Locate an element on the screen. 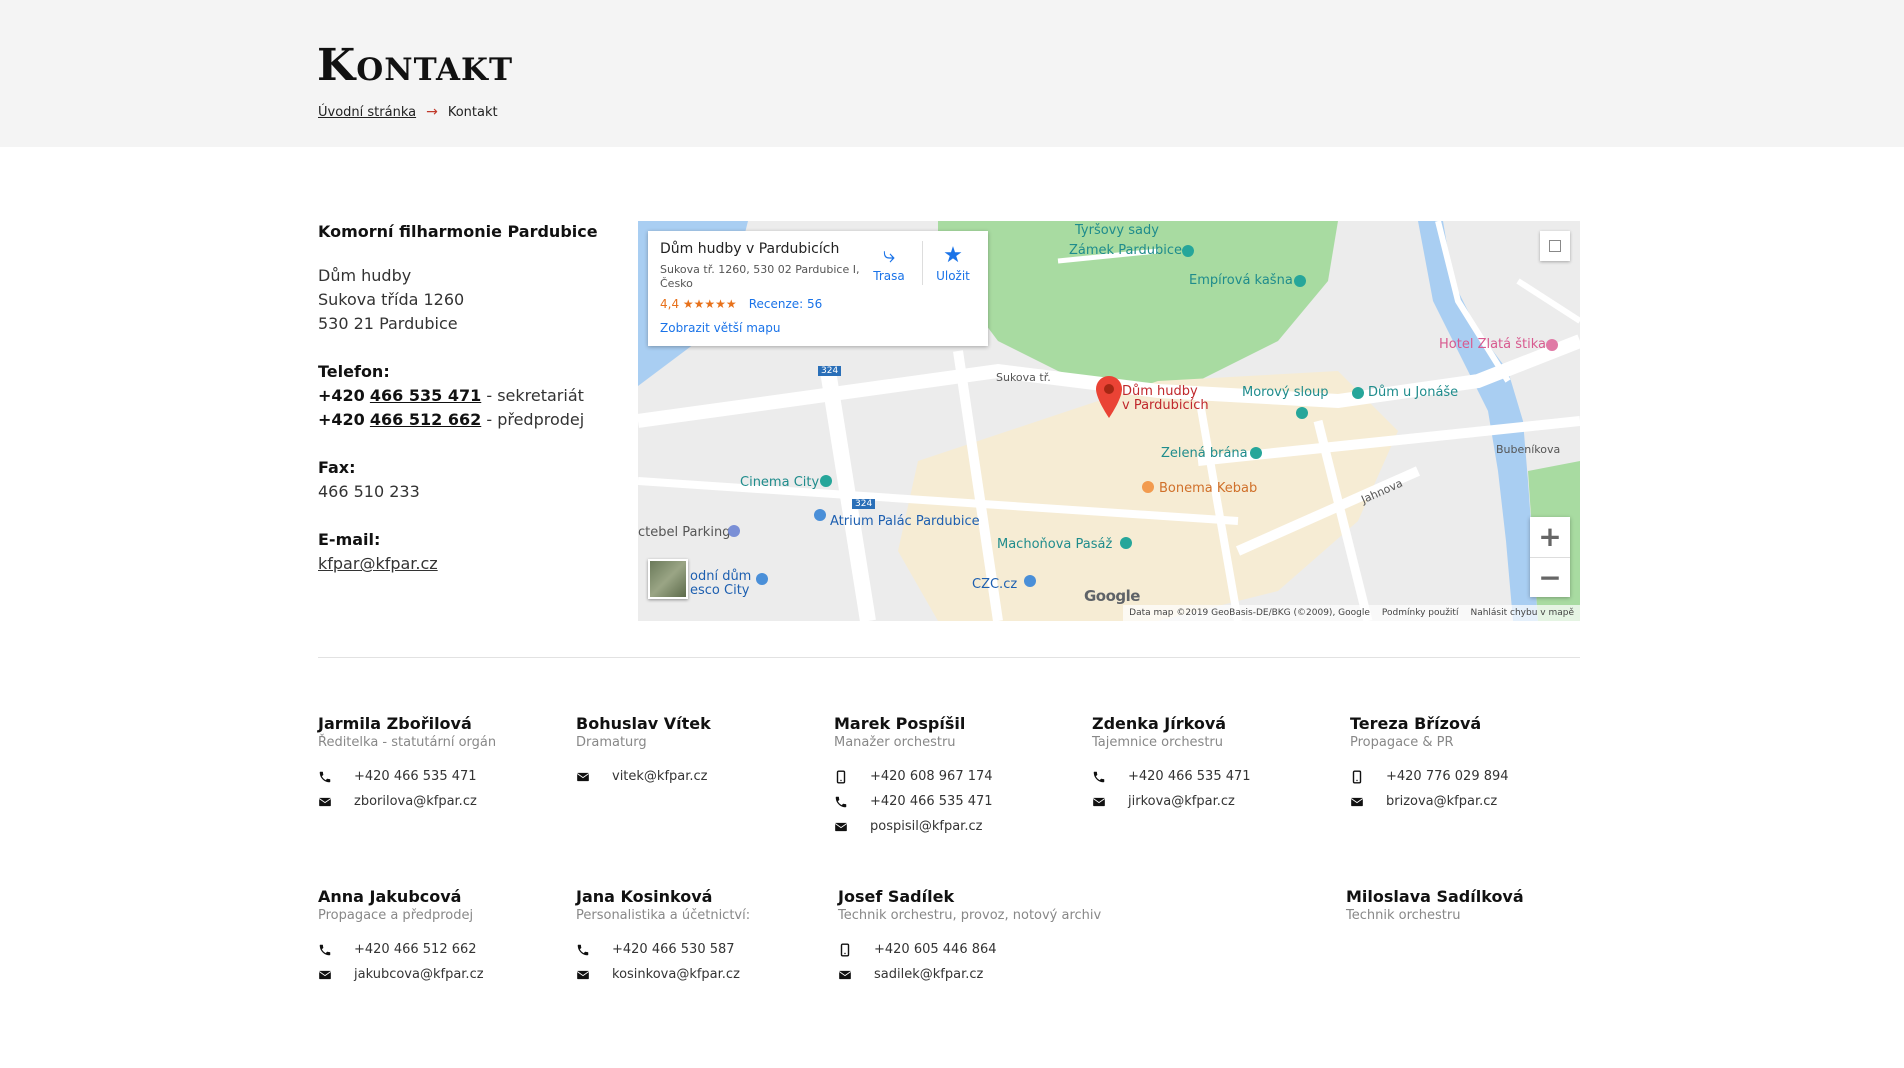 This screenshot has height=1068, width=1904. store-pin-icon is located at coordinates (762, 579).